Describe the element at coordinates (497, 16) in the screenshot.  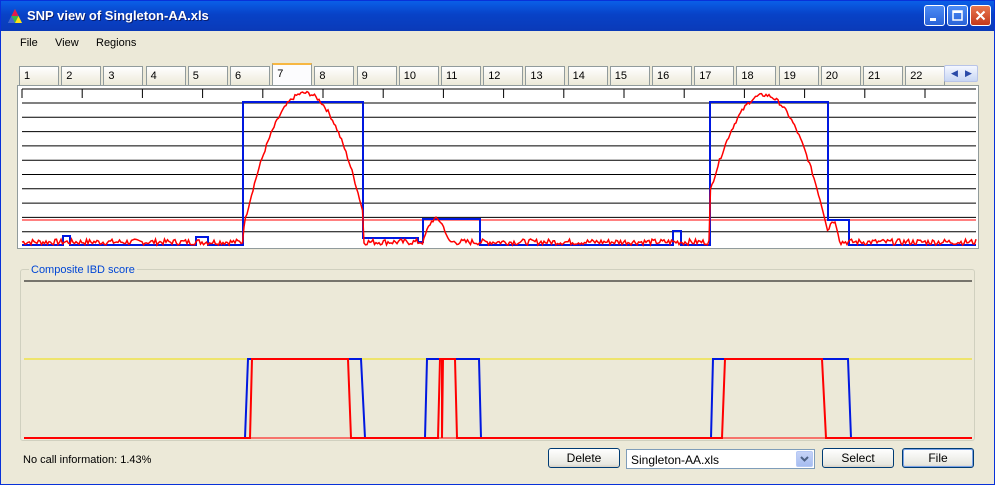
I see `title-bar: SNP view of Singleton-AA.xls` at that location.